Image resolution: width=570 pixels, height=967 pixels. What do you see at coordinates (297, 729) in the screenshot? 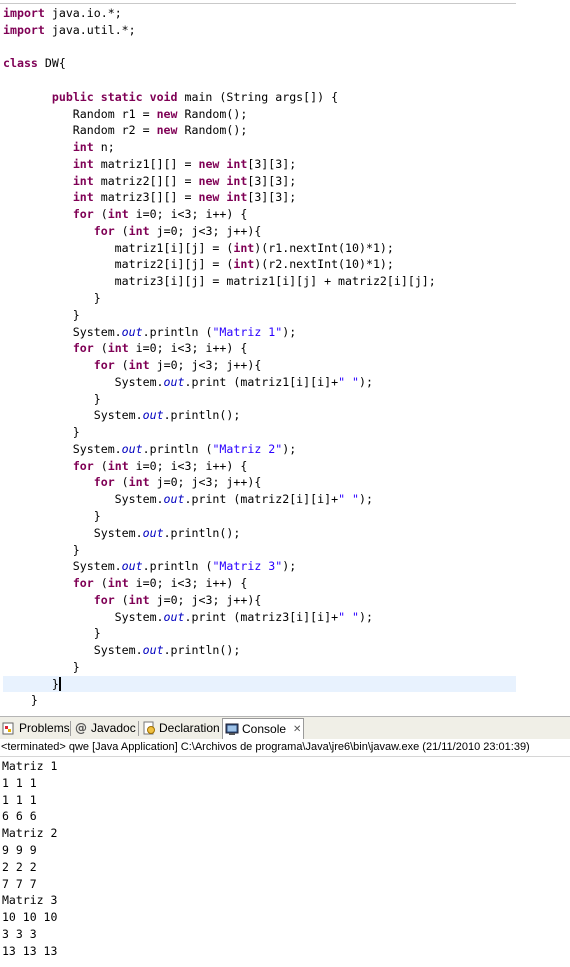
I see `close-icon: ✕` at bounding box center [297, 729].